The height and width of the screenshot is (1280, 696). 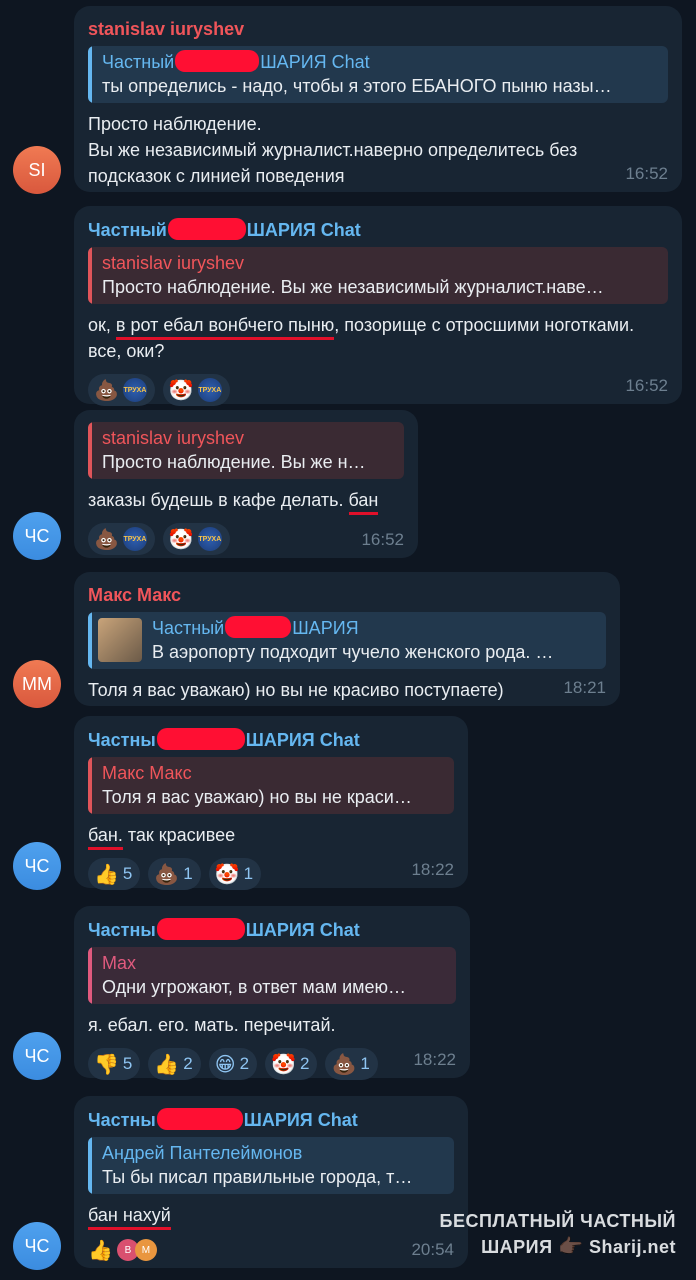 I want to click on reaction-clown: 🤡 1, so click(x=235, y=874).